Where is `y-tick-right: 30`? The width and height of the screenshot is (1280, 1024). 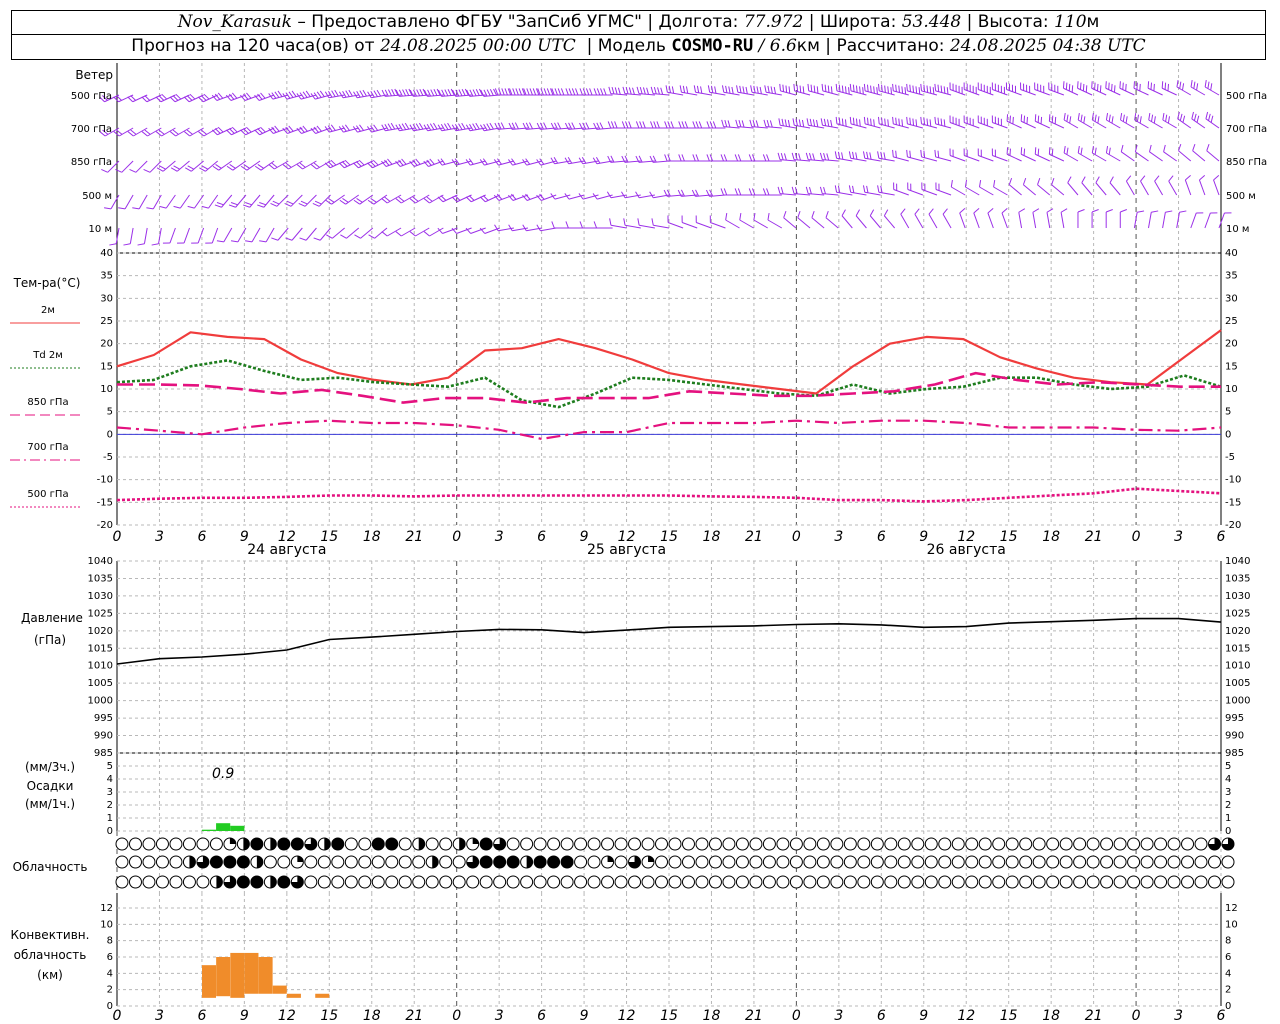
y-tick-right: 30 is located at coordinates (1231, 298).